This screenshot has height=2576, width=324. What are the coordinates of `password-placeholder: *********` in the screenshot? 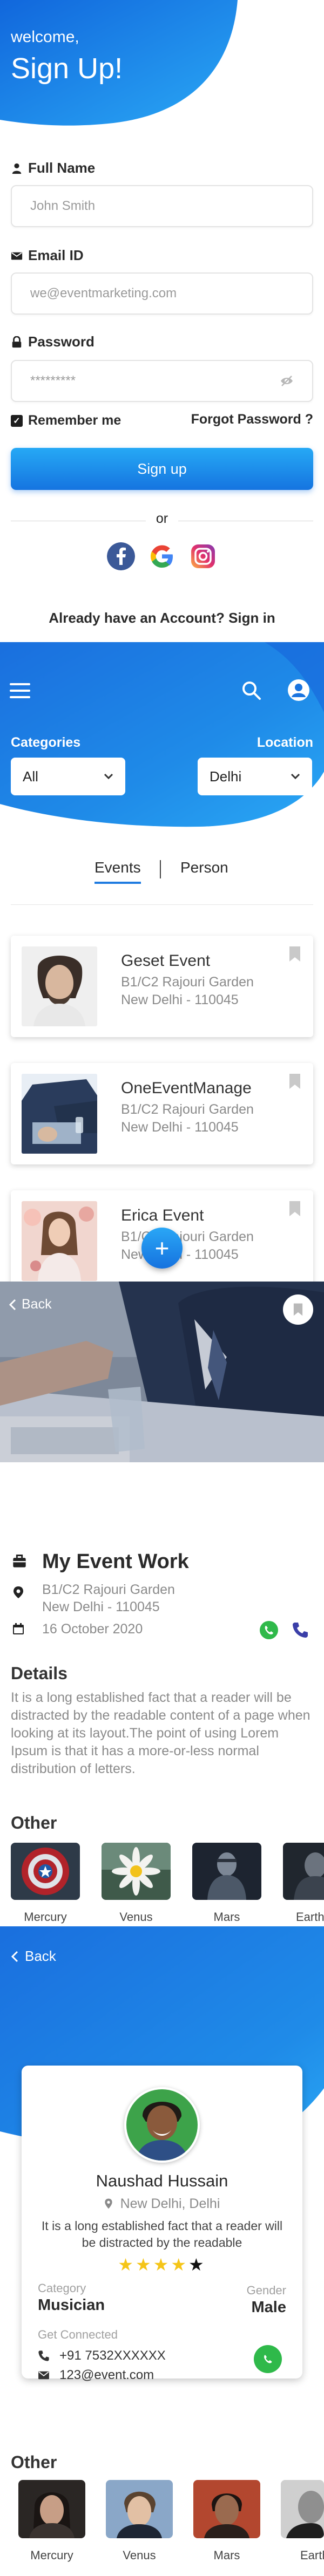 It's located at (53, 380).